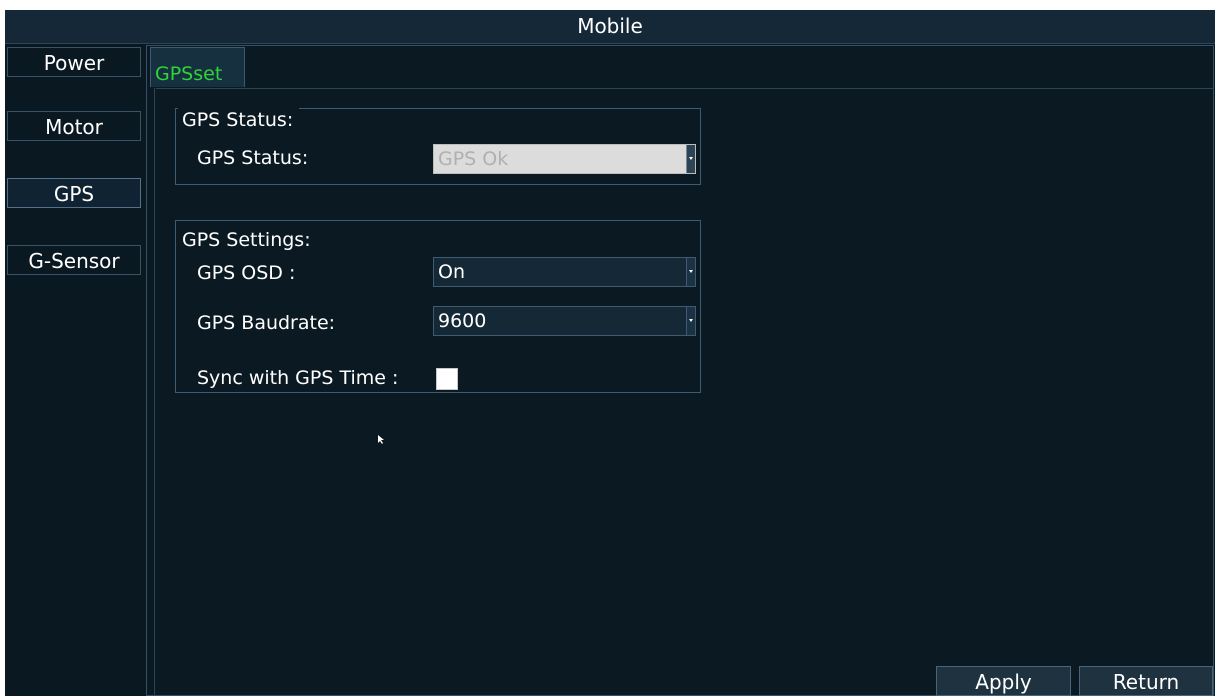  What do you see at coordinates (685, 88) in the screenshot?
I see `tab-divider` at bounding box center [685, 88].